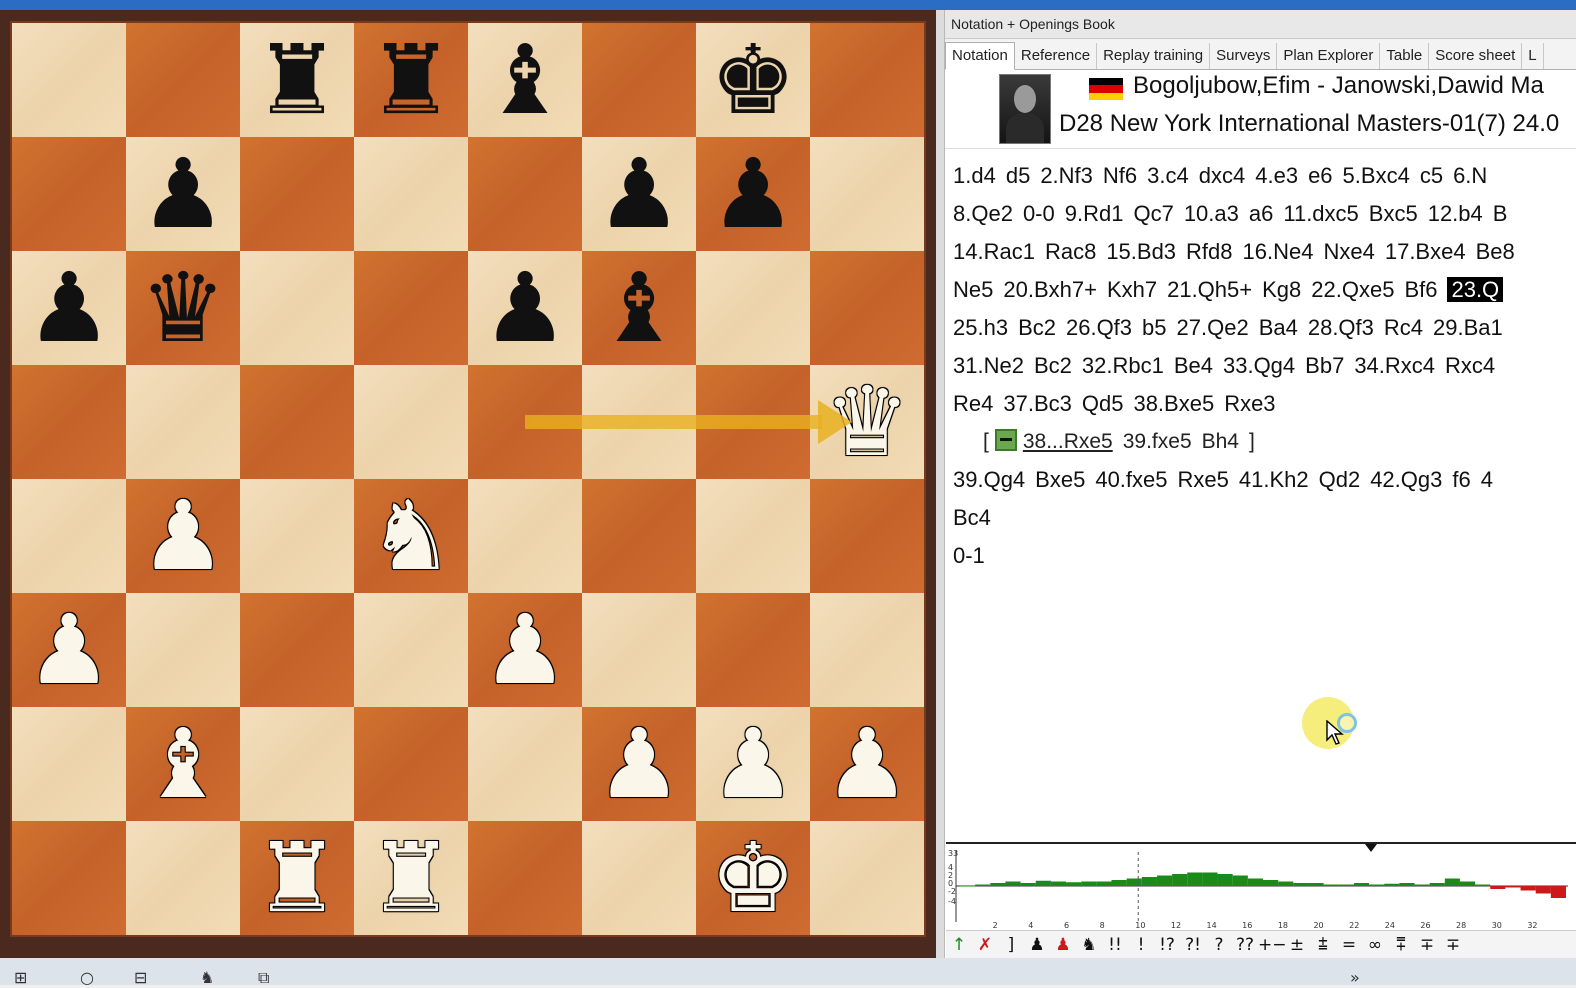  I want to click on move: 11.dxc5, so click(1320, 213).